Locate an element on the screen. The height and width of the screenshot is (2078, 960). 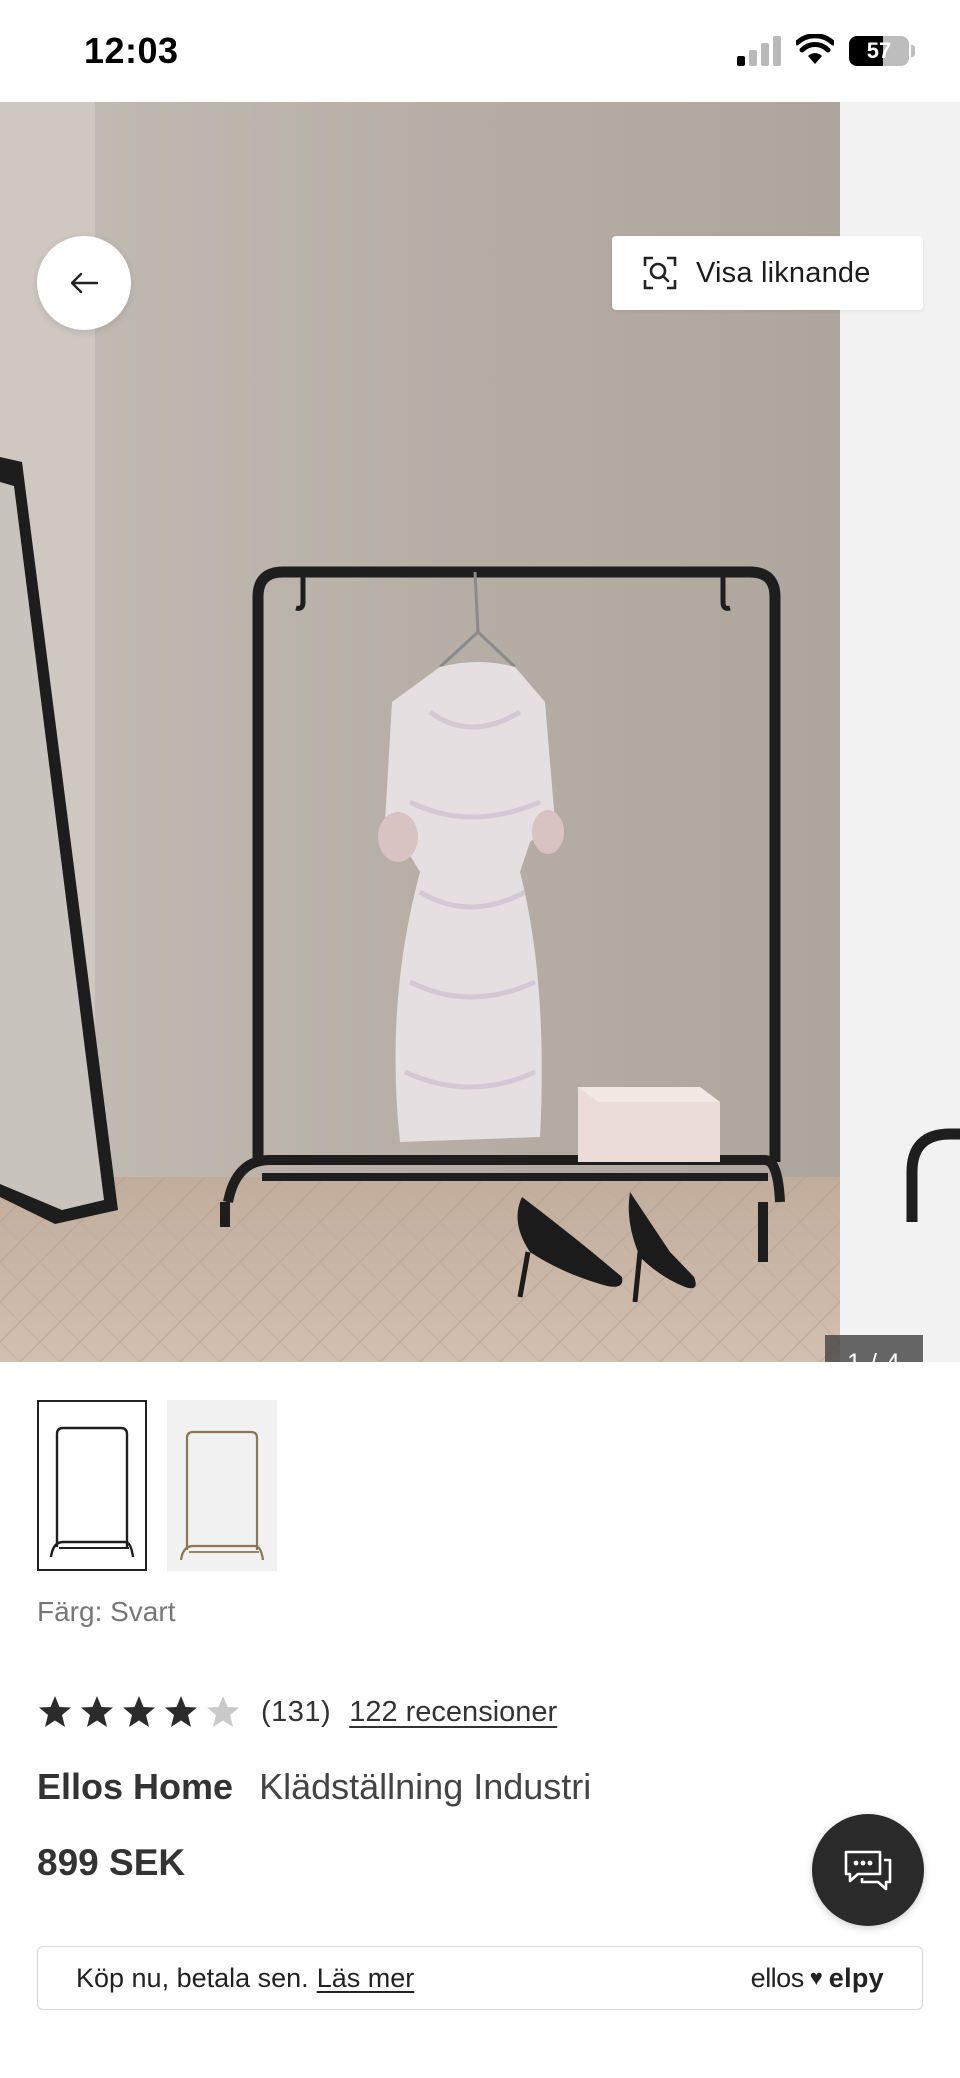
image-counter: 1 / 4 is located at coordinates (874, 1348).